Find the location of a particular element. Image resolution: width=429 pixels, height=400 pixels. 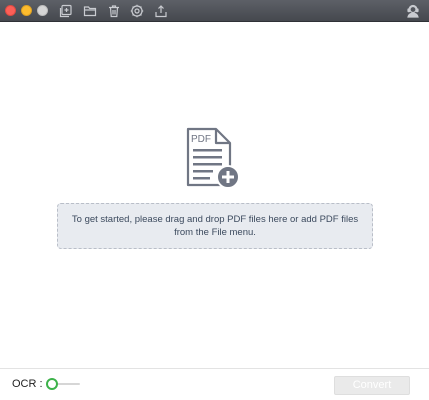

window-minimize-button is located at coordinates (26, 10).